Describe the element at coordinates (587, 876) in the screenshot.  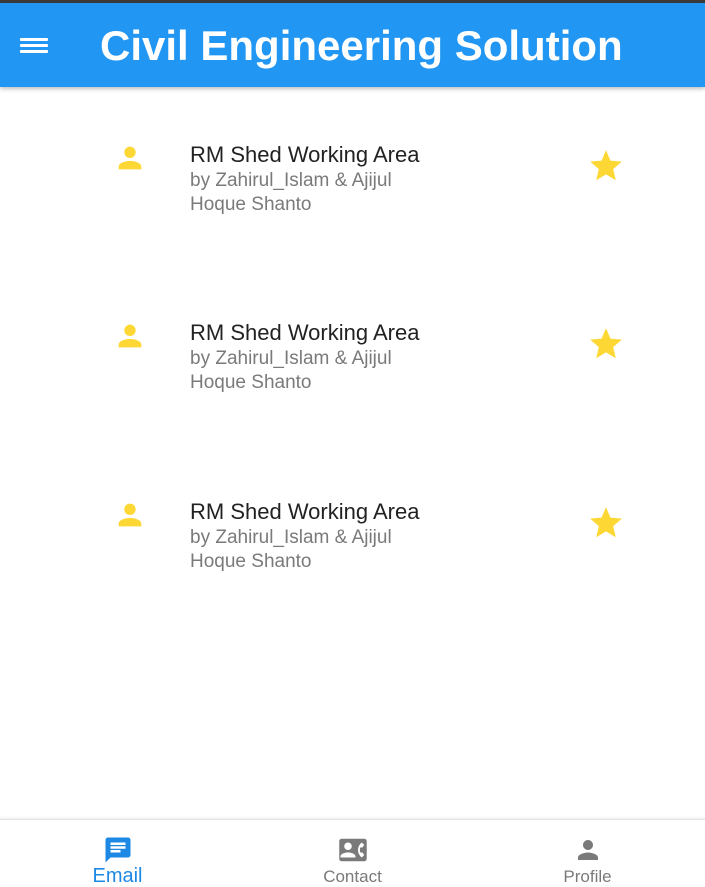
I see `nav-label-profile: Profile` at that location.